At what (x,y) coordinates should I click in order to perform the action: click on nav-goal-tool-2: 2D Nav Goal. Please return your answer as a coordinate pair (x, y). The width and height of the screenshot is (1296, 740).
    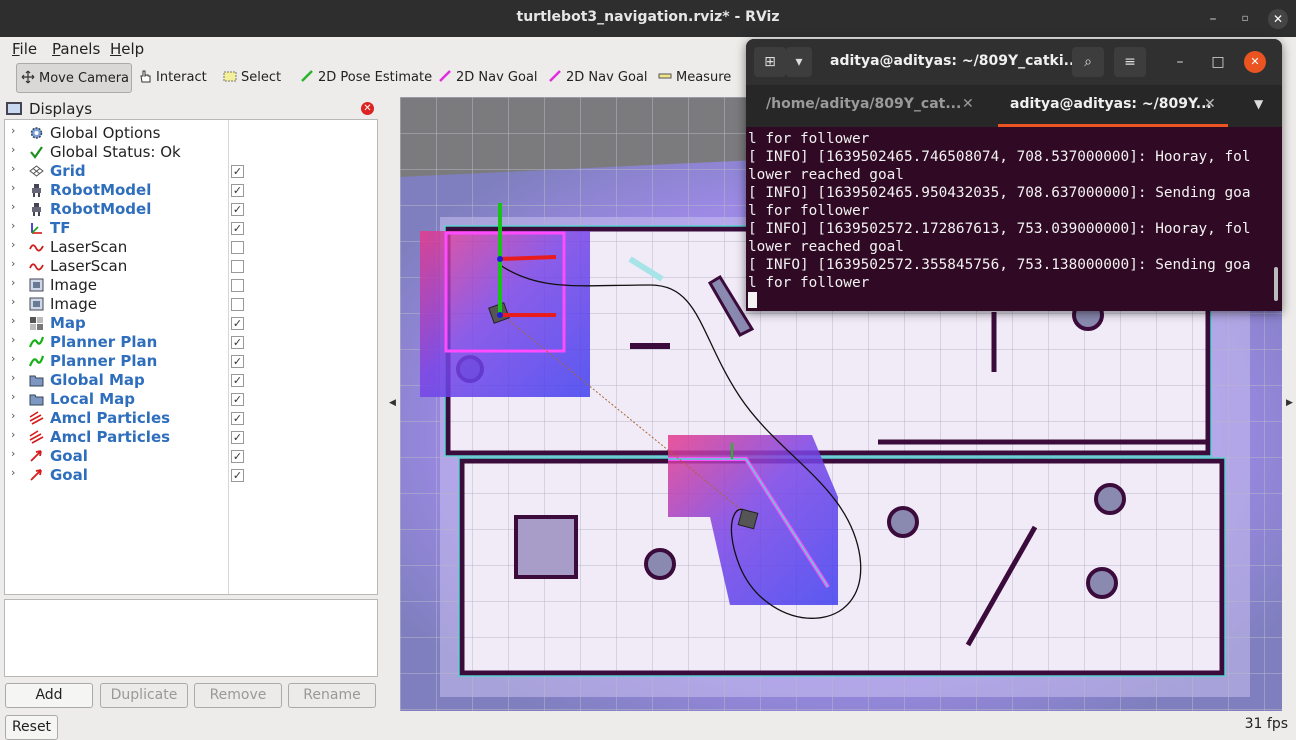
    Looking at the image, I should click on (596, 78).